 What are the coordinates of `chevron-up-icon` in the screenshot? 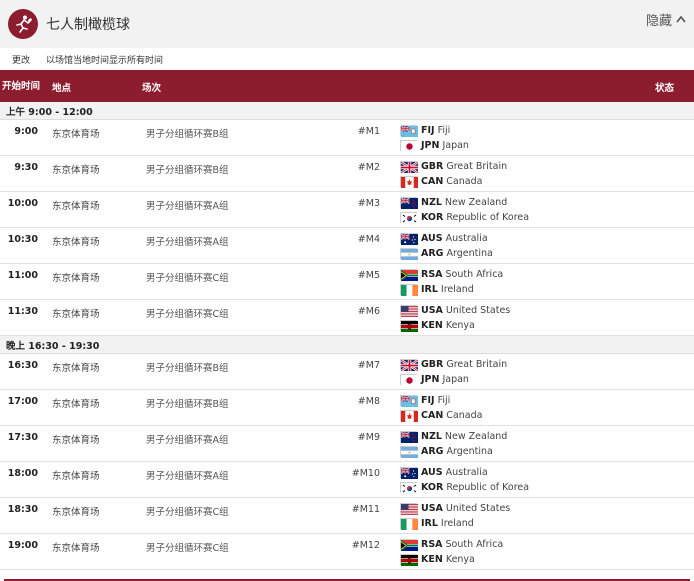 It's located at (681, 19).